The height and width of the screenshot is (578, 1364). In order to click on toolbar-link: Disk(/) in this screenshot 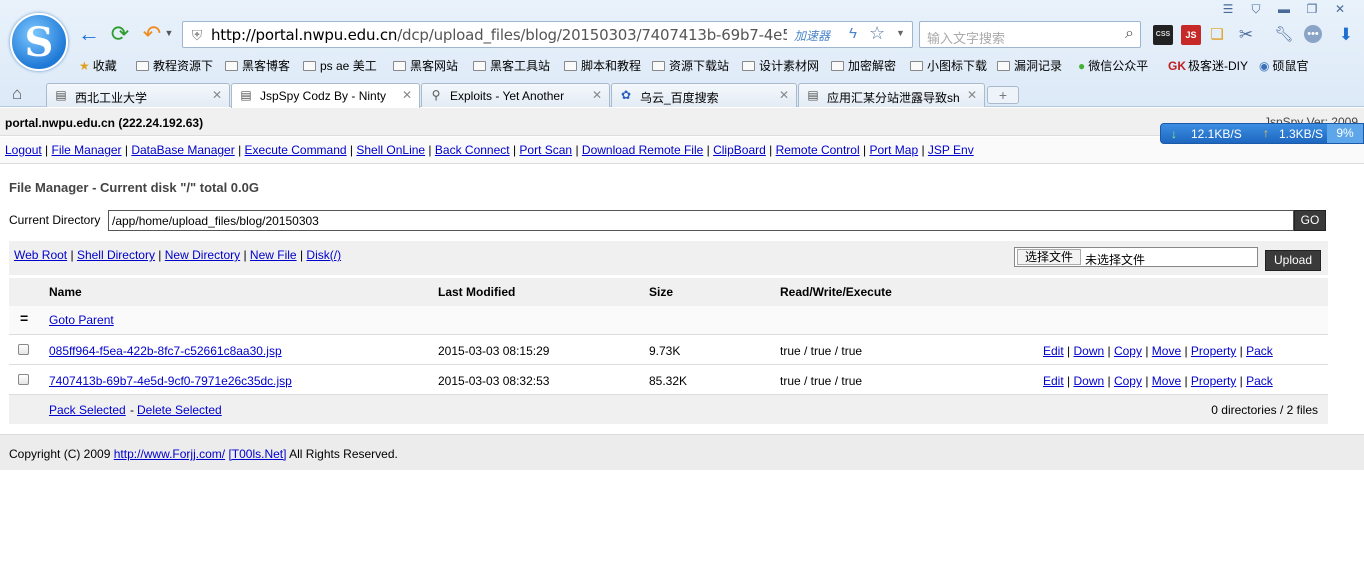, I will do `click(323, 255)`.